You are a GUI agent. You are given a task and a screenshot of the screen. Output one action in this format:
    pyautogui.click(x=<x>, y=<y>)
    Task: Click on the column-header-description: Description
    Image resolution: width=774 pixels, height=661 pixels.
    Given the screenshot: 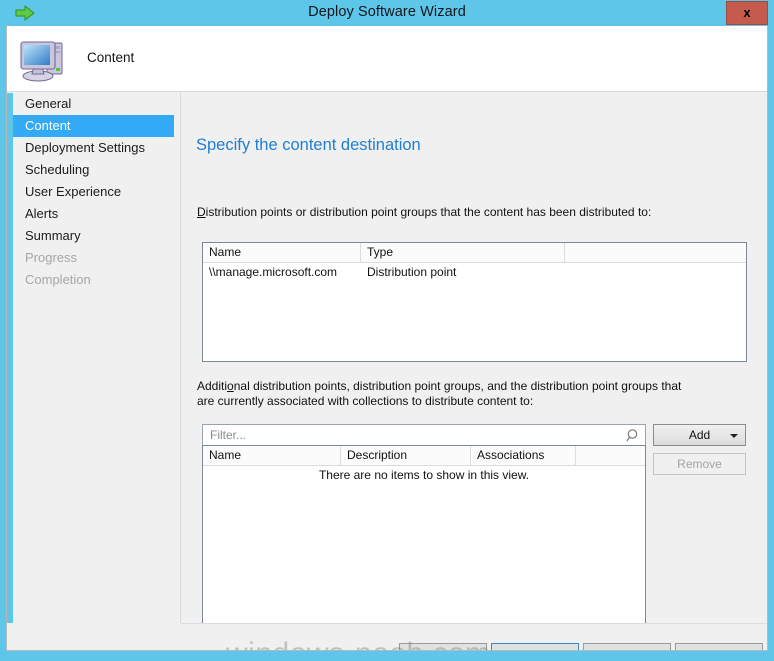 What is the action you would take?
    pyautogui.click(x=406, y=455)
    